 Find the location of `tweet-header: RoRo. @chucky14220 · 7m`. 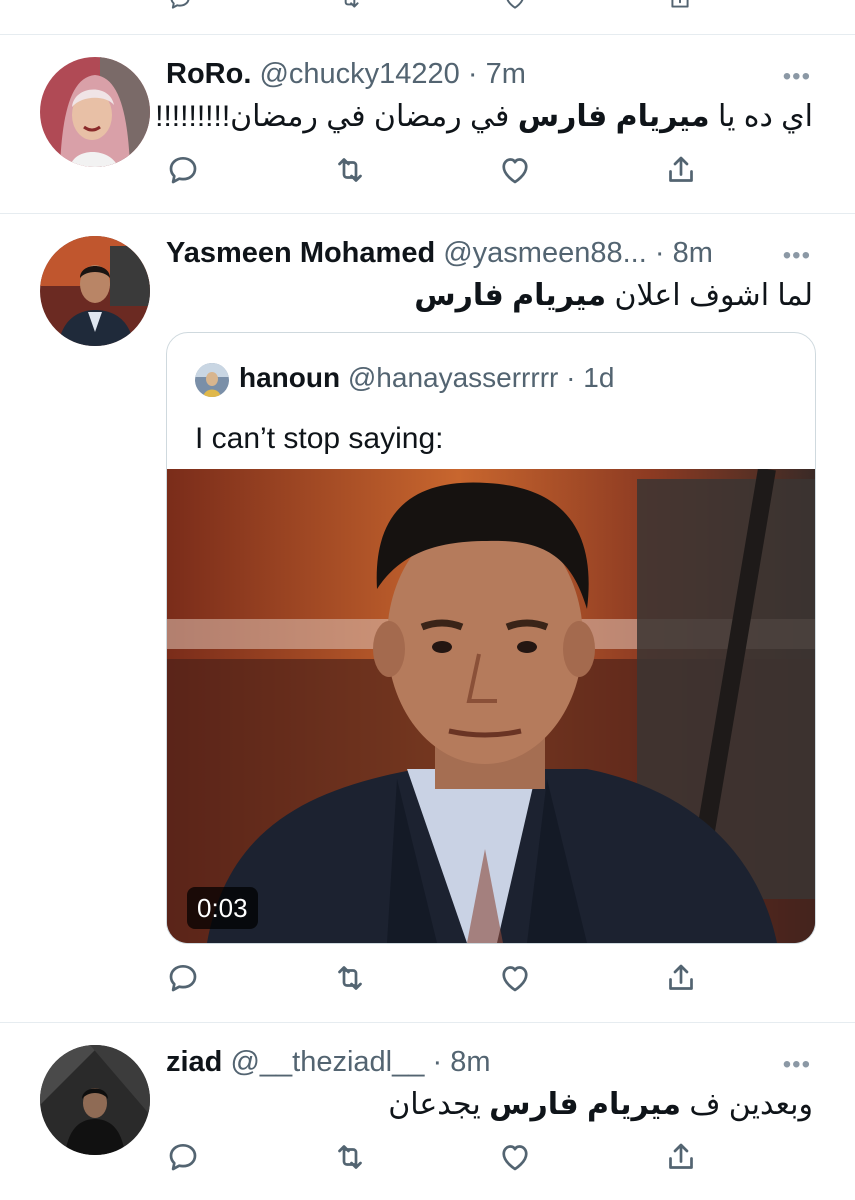

tweet-header: RoRo. @chucky14220 · 7m is located at coordinates (346, 74).